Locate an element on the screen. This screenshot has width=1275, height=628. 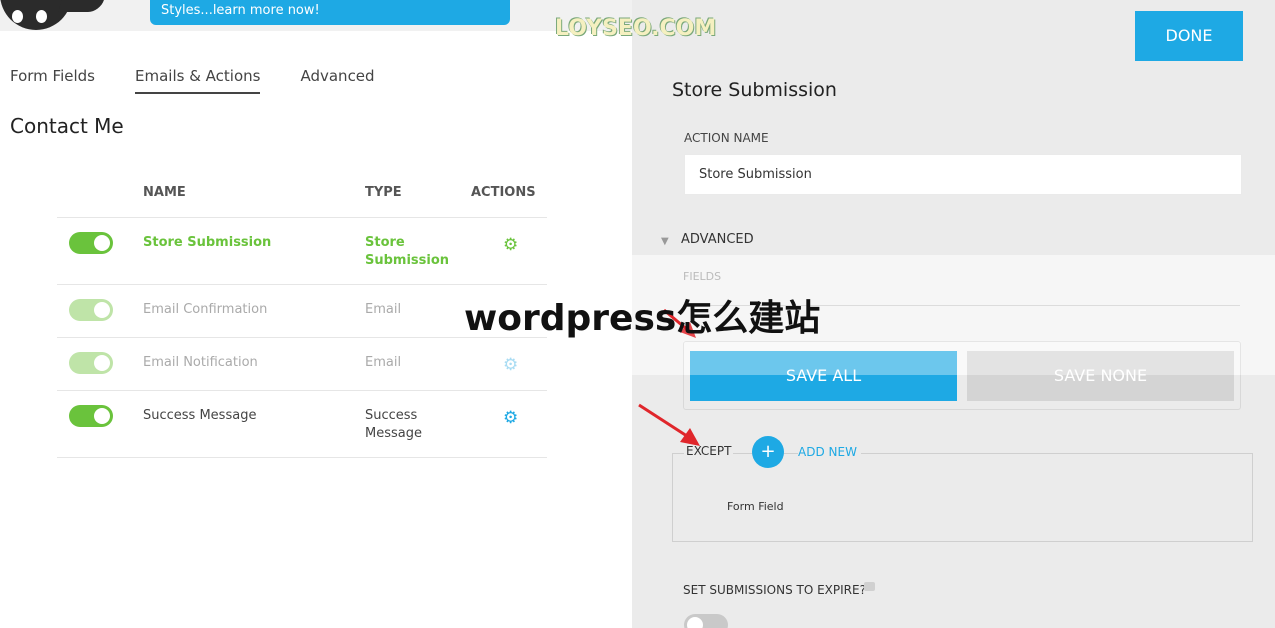
action-name: Store Submission is located at coordinates (207, 242).